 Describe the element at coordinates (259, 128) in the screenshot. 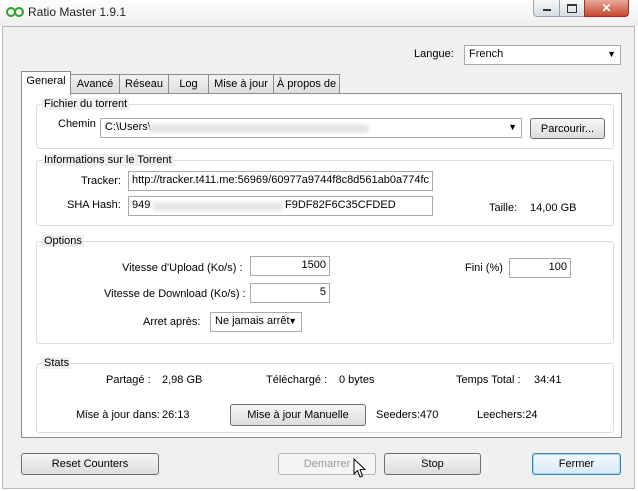

I see `redacted-path` at that location.